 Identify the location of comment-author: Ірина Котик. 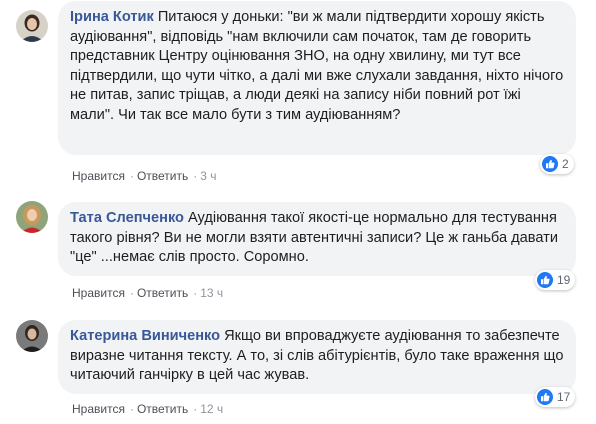
(112, 17).